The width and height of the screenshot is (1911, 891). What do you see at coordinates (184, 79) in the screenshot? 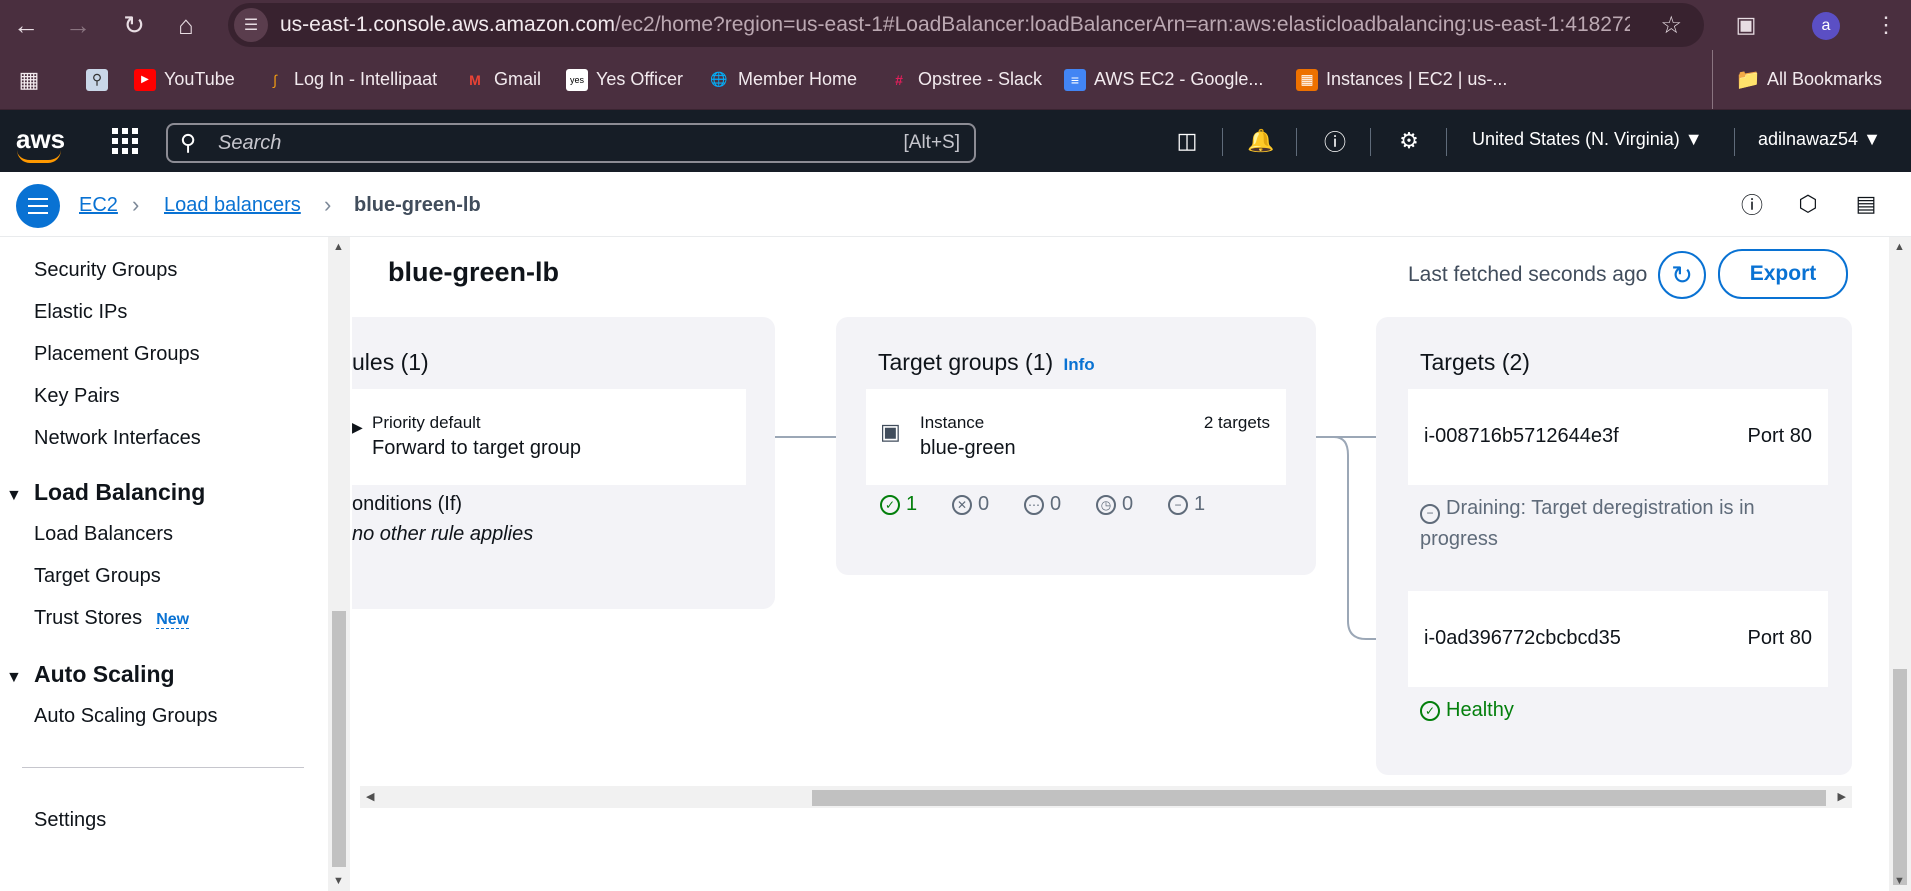
I see `bookmark-youtube: ▶ YouTube` at bounding box center [184, 79].